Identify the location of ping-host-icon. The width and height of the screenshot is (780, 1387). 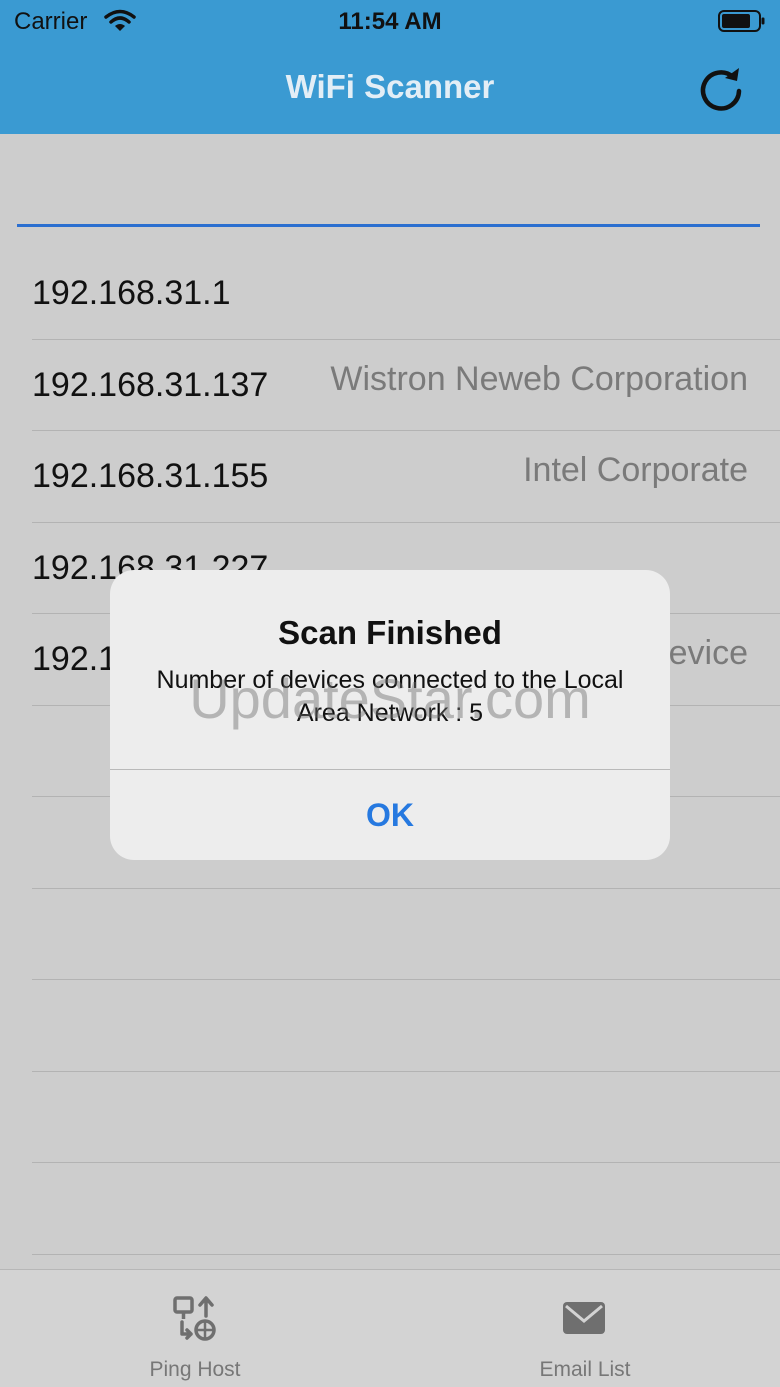
(194, 1318).